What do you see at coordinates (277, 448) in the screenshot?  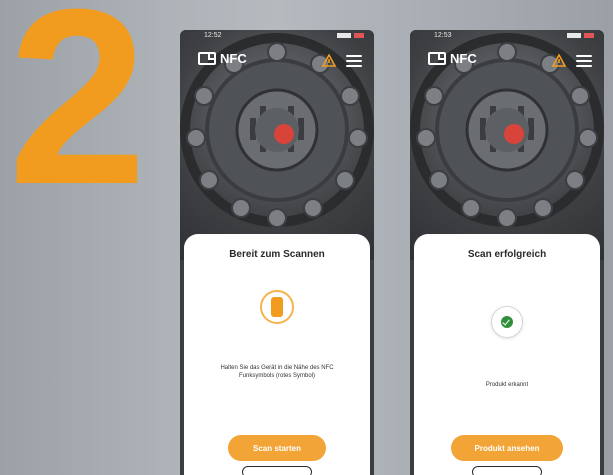 I see `scan-start-button: Scan starten` at bounding box center [277, 448].